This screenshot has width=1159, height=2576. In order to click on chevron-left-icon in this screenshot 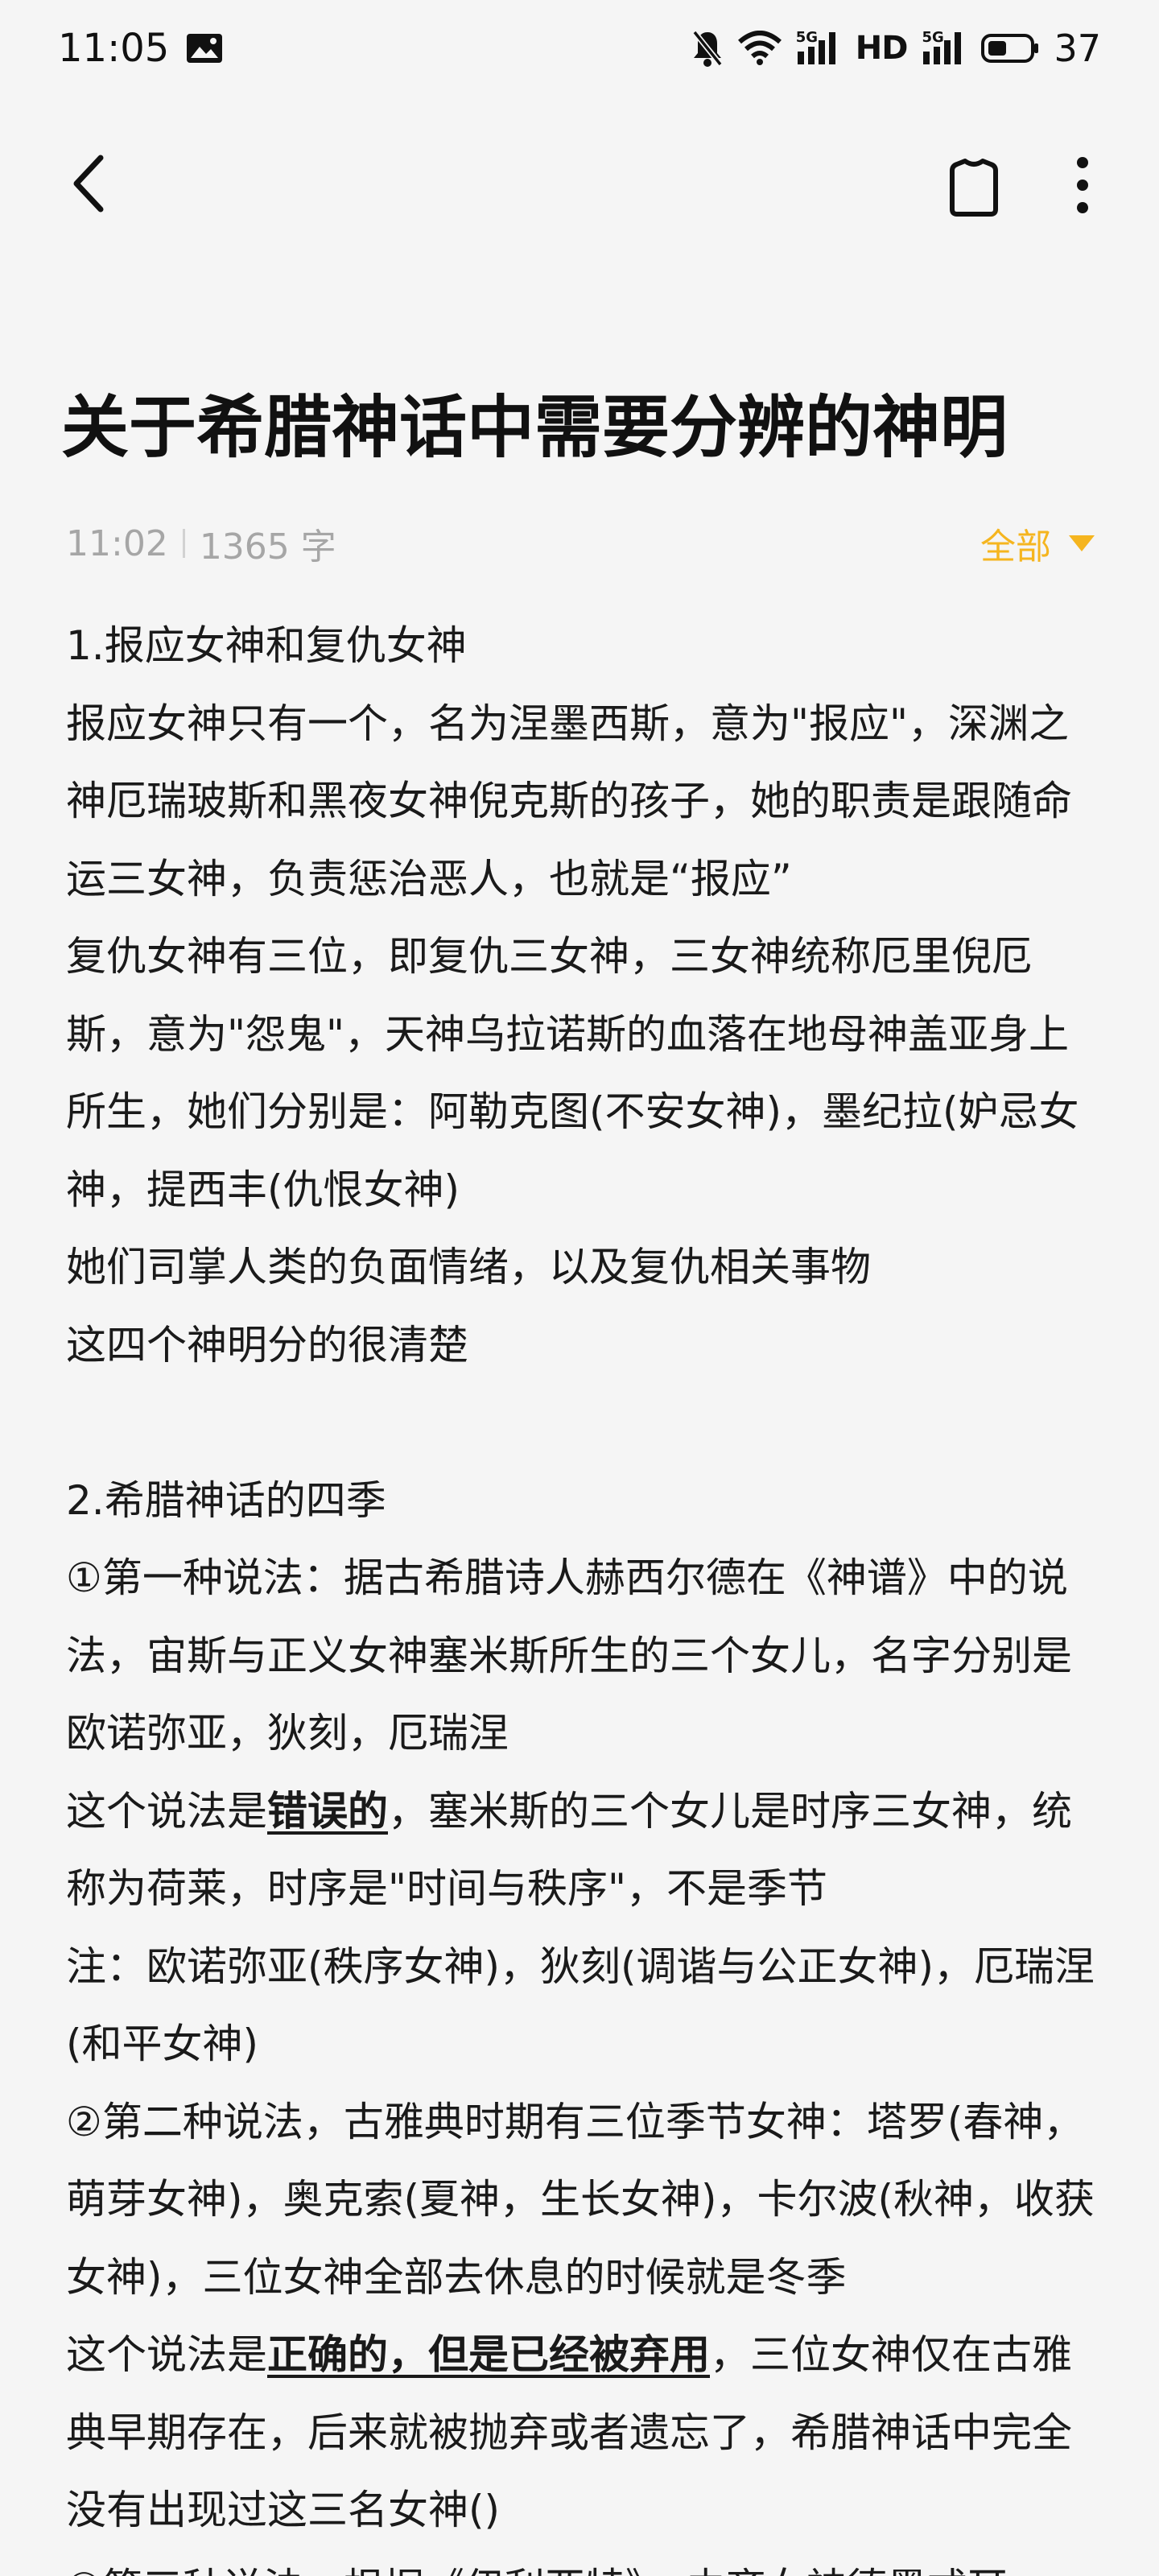, I will do `click(88, 184)`.